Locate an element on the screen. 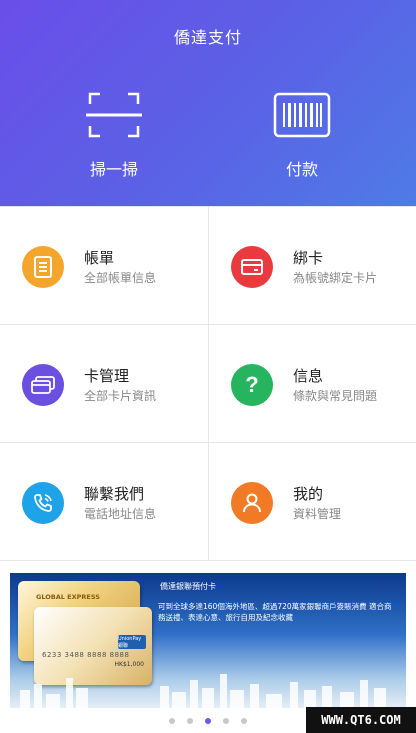 The height and width of the screenshot is (733, 416). pay-label: 付款 is located at coordinates (301, 169).